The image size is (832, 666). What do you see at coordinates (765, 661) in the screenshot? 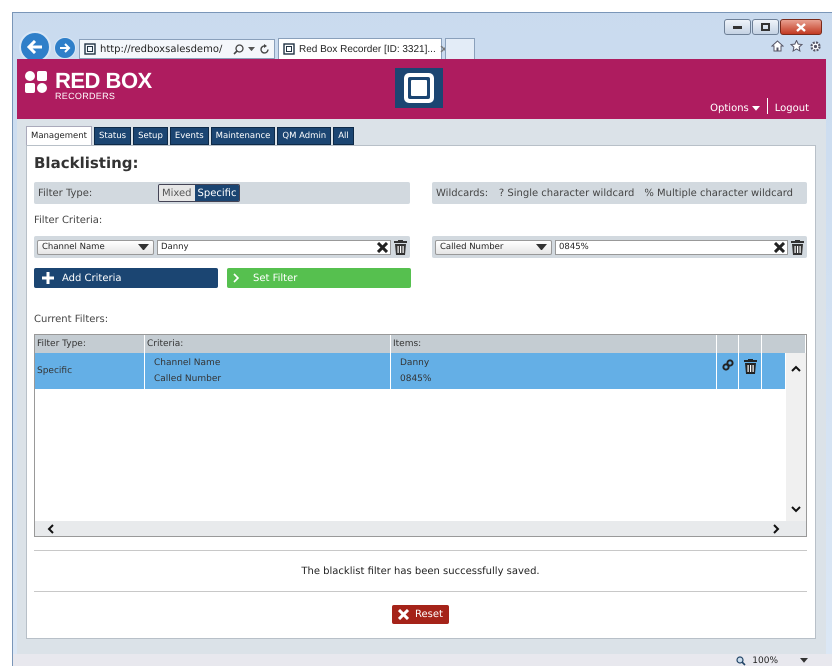
I see `zoom-level: 100%` at bounding box center [765, 661].